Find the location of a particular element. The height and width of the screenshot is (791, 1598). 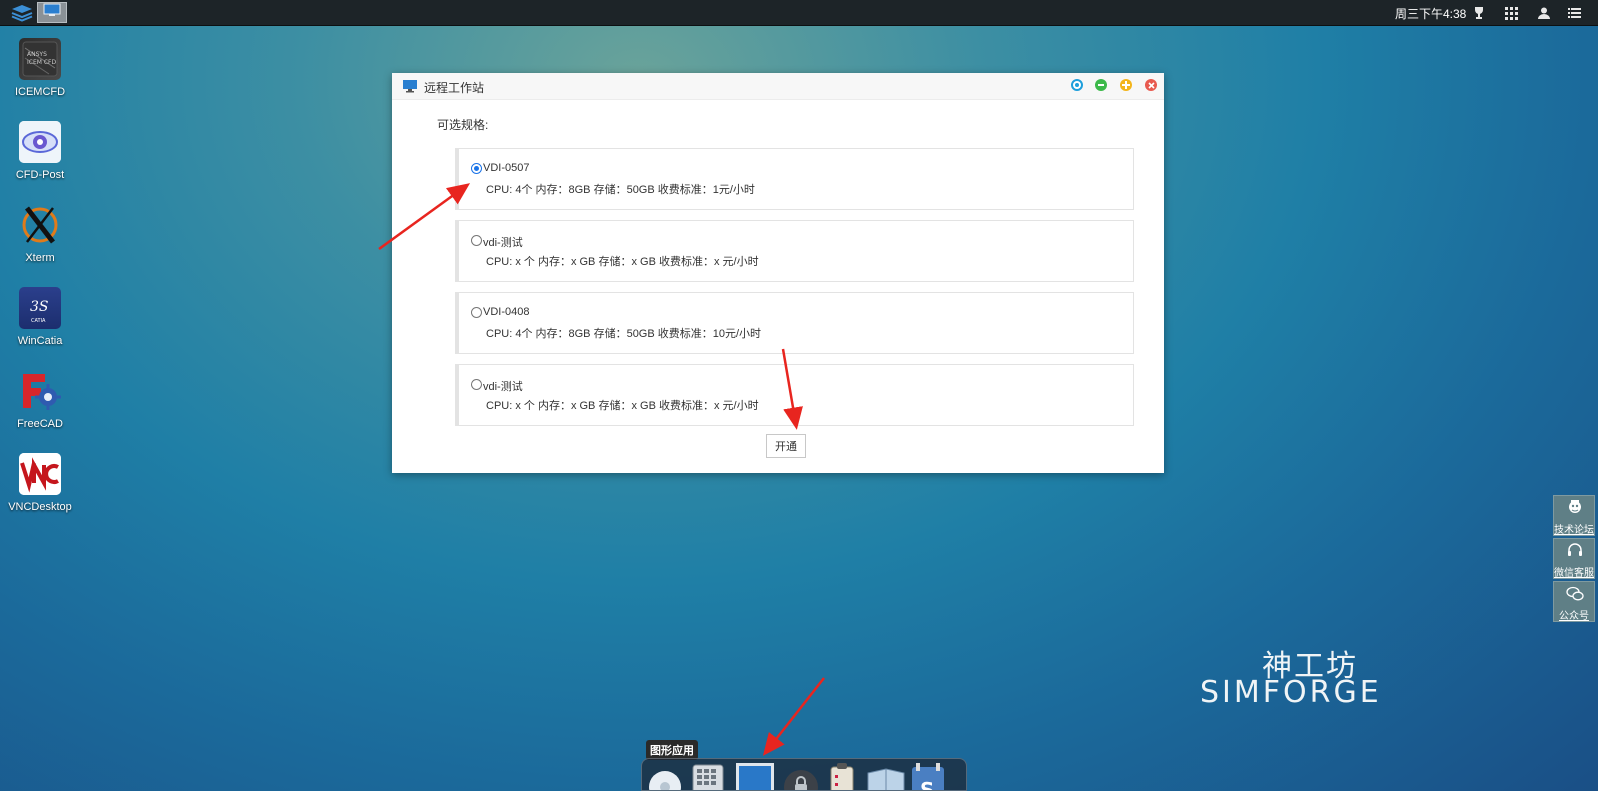

restore-button is located at coordinates (1077, 85).